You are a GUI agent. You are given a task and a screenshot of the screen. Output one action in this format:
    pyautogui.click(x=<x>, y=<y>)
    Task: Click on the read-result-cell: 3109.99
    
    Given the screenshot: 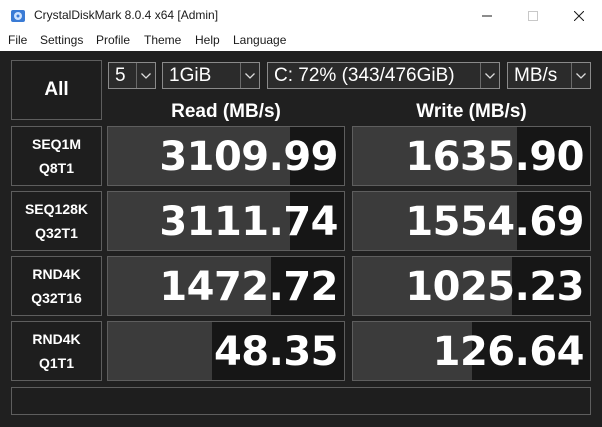 What is the action you would take?
    pyautogui.click(x=226, y=156)
    